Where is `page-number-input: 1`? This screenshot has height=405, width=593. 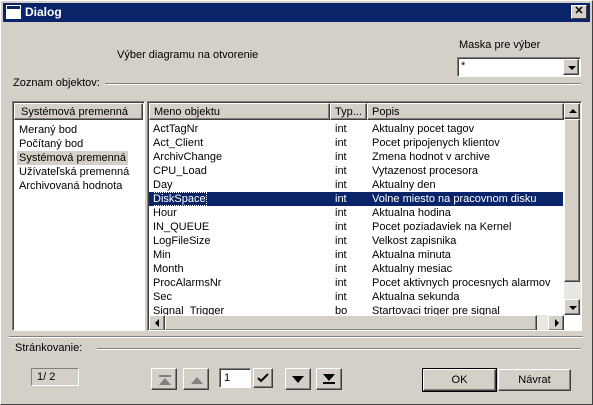 page-number-input: 1 is located at coordinates (235, 378).